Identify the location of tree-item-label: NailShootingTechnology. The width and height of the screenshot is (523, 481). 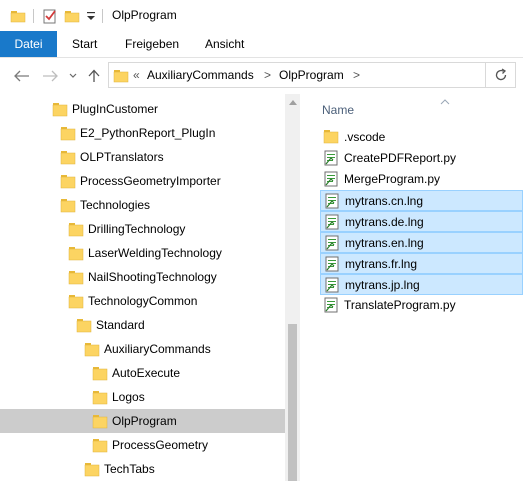
(152, 277).